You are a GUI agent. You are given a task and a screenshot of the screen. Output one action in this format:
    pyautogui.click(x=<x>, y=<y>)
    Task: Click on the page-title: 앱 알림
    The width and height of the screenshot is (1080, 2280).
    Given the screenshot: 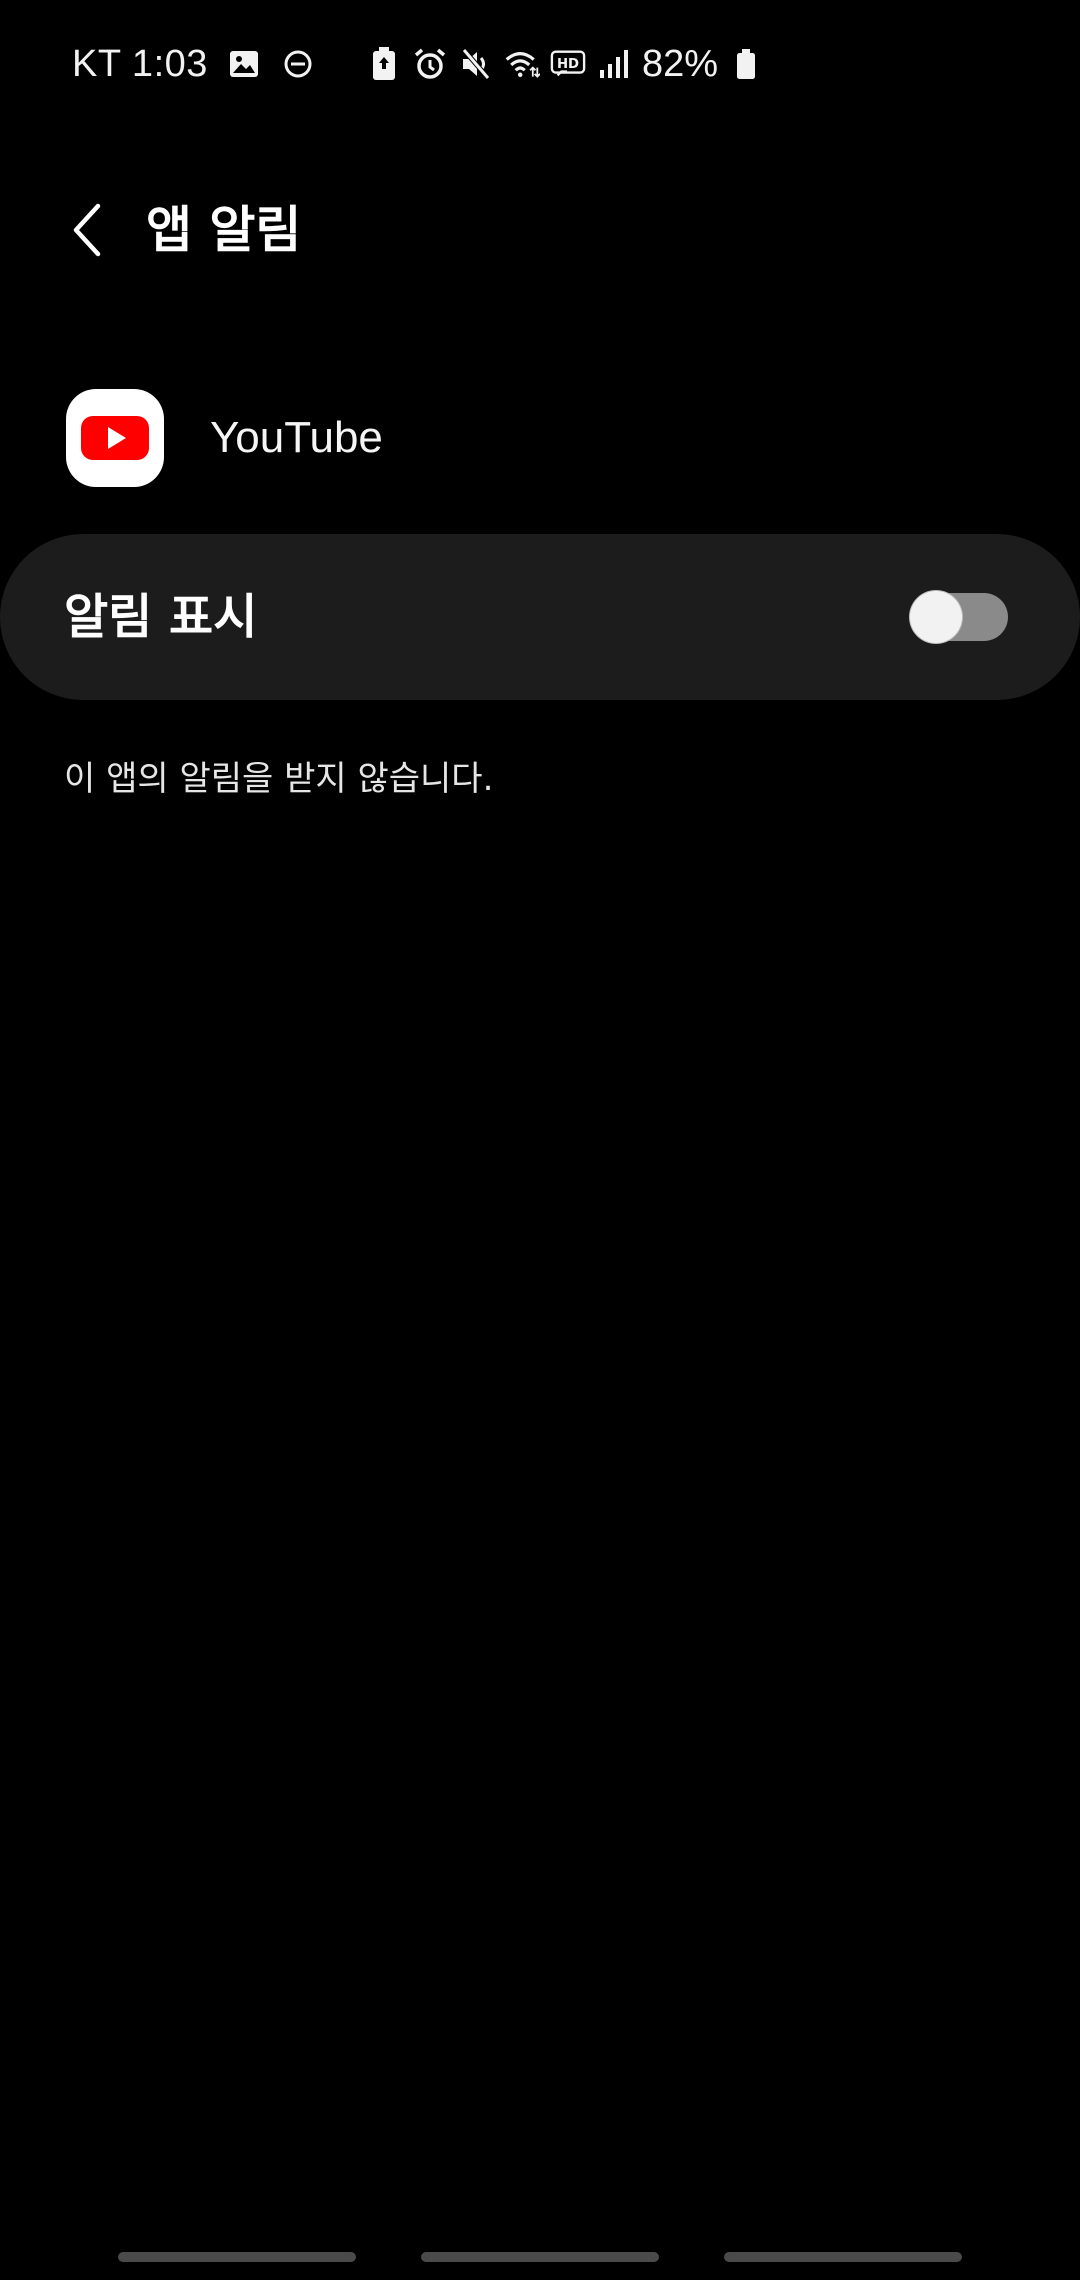 What is the action you would take?
    pyautogui.click(x=224, y=230)
    